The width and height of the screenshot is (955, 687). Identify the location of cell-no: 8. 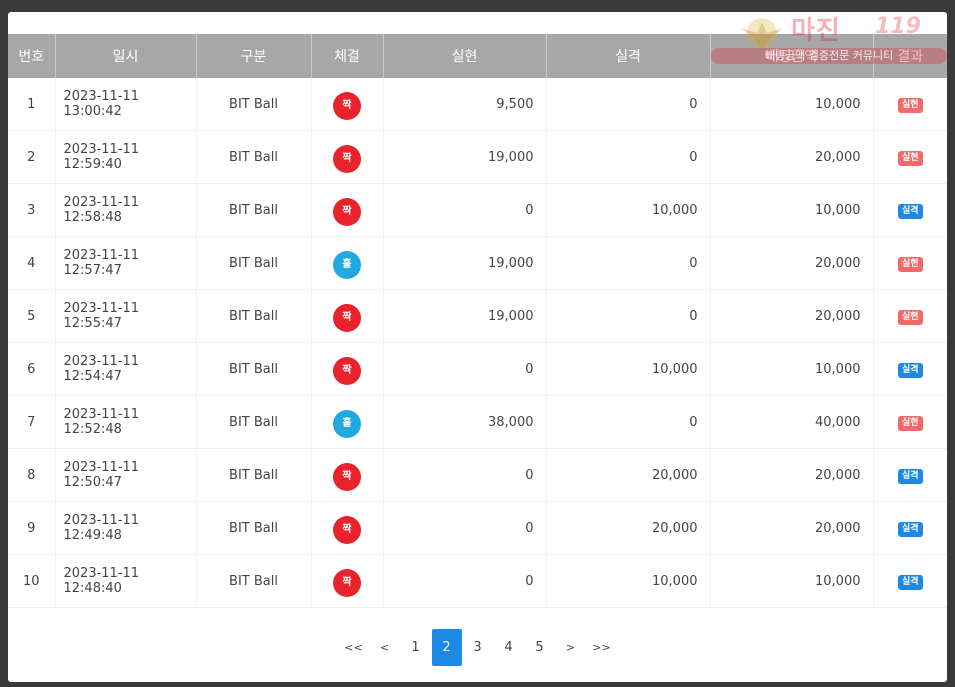
(32, 475).